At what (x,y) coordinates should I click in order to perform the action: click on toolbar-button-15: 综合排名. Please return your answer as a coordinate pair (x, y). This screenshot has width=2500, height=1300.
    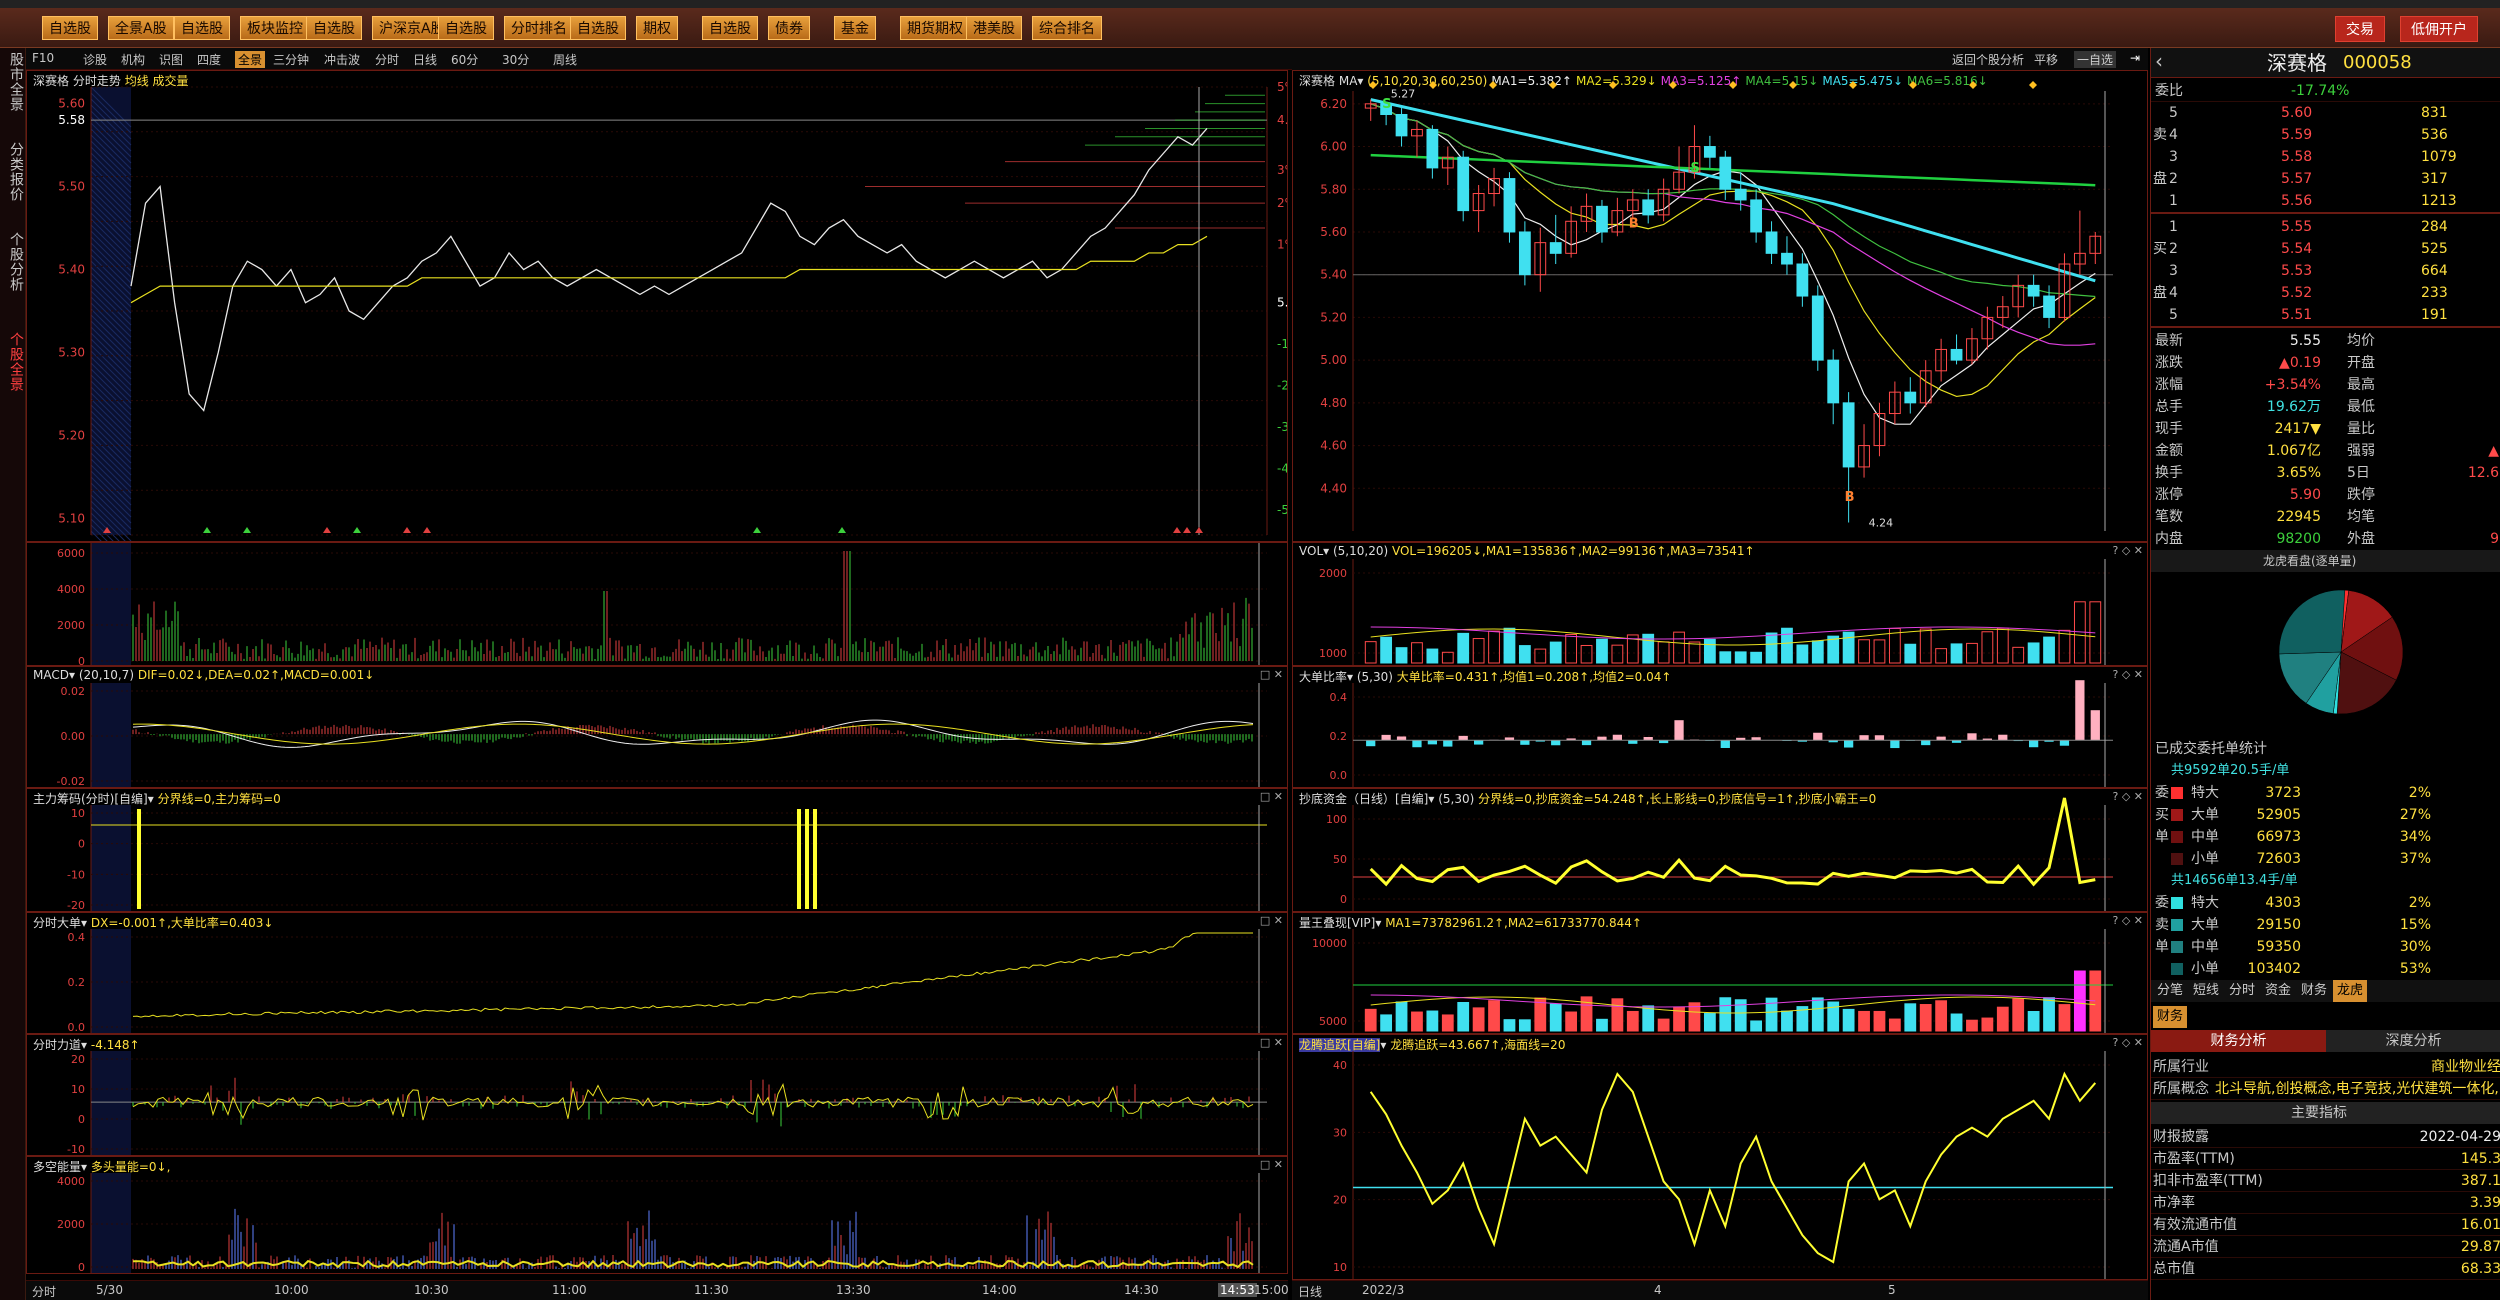
    Looking at the image, I should click on (1067, 28).